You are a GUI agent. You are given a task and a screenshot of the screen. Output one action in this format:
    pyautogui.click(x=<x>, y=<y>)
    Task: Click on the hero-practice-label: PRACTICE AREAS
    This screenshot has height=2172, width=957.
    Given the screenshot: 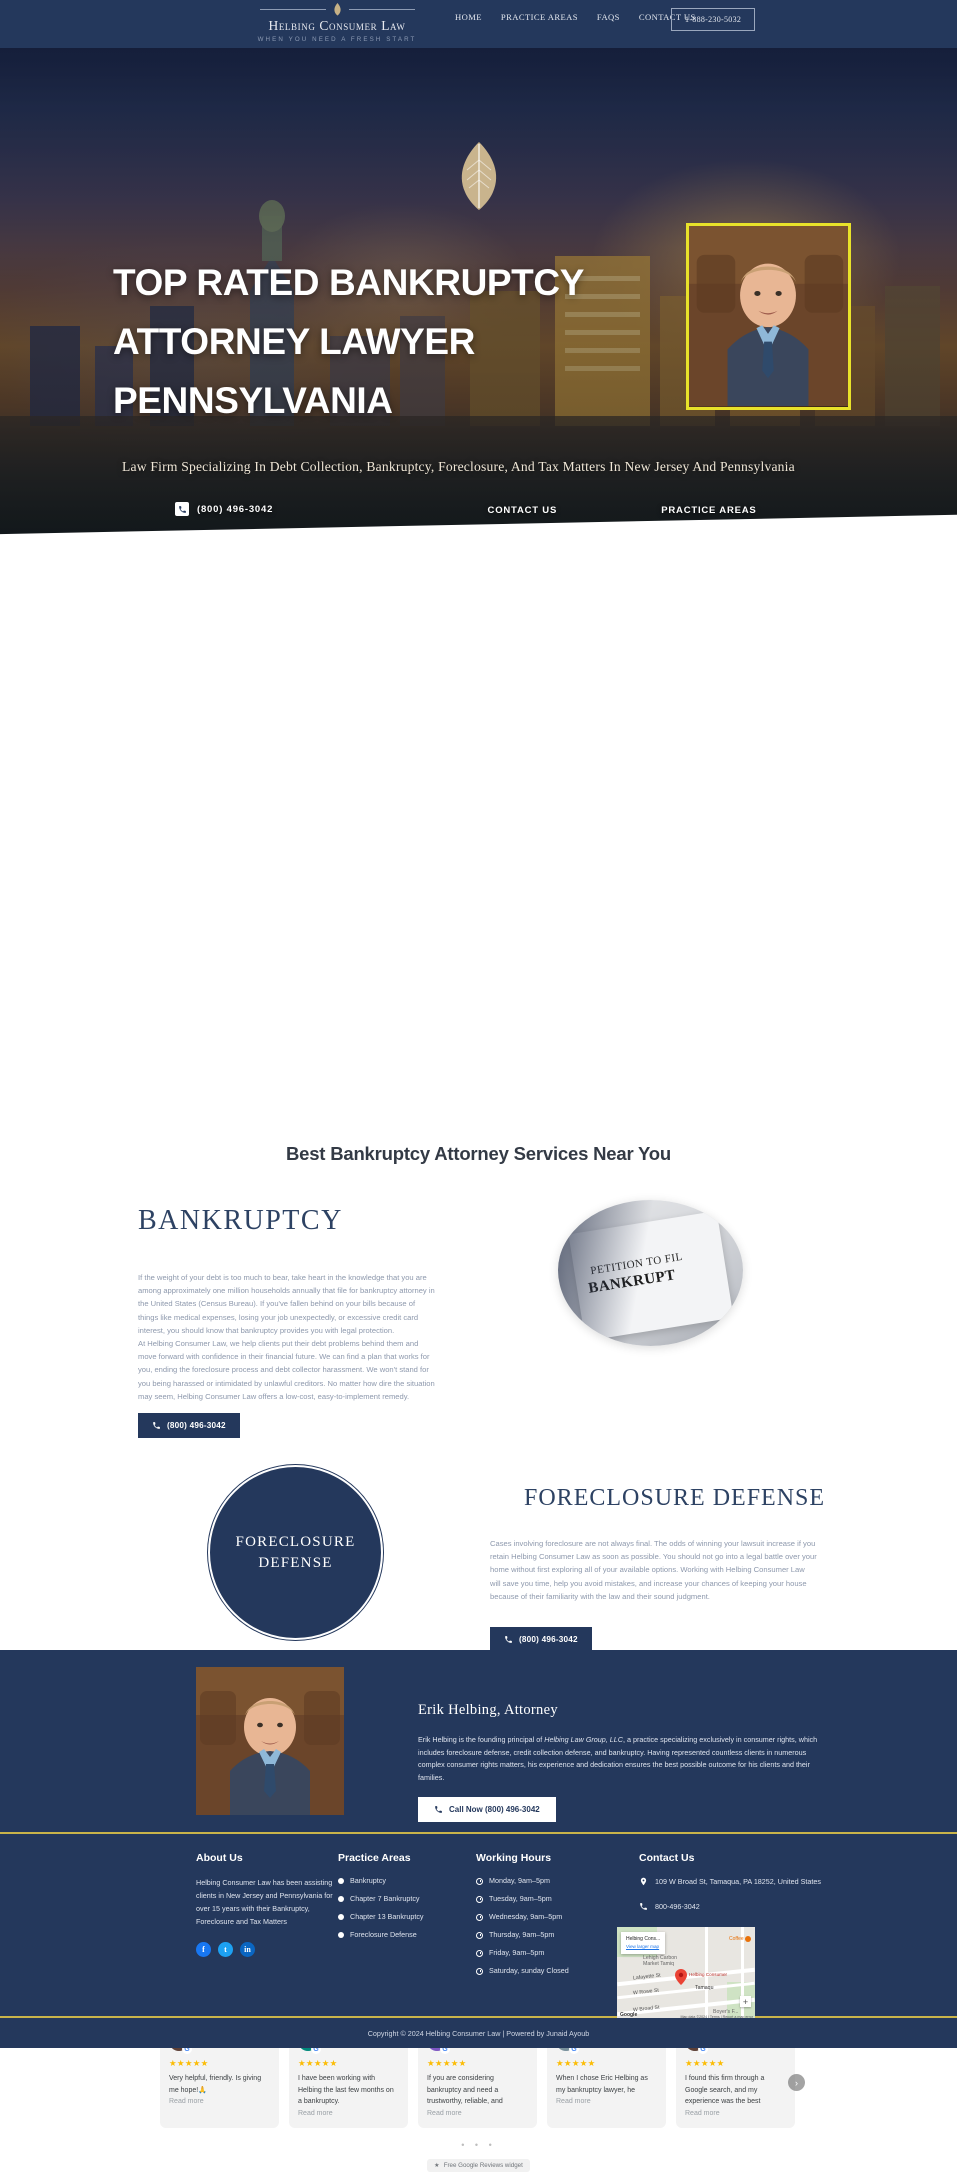 What is the action you would take?
    pyautogui.click(x=709, y=510)
    